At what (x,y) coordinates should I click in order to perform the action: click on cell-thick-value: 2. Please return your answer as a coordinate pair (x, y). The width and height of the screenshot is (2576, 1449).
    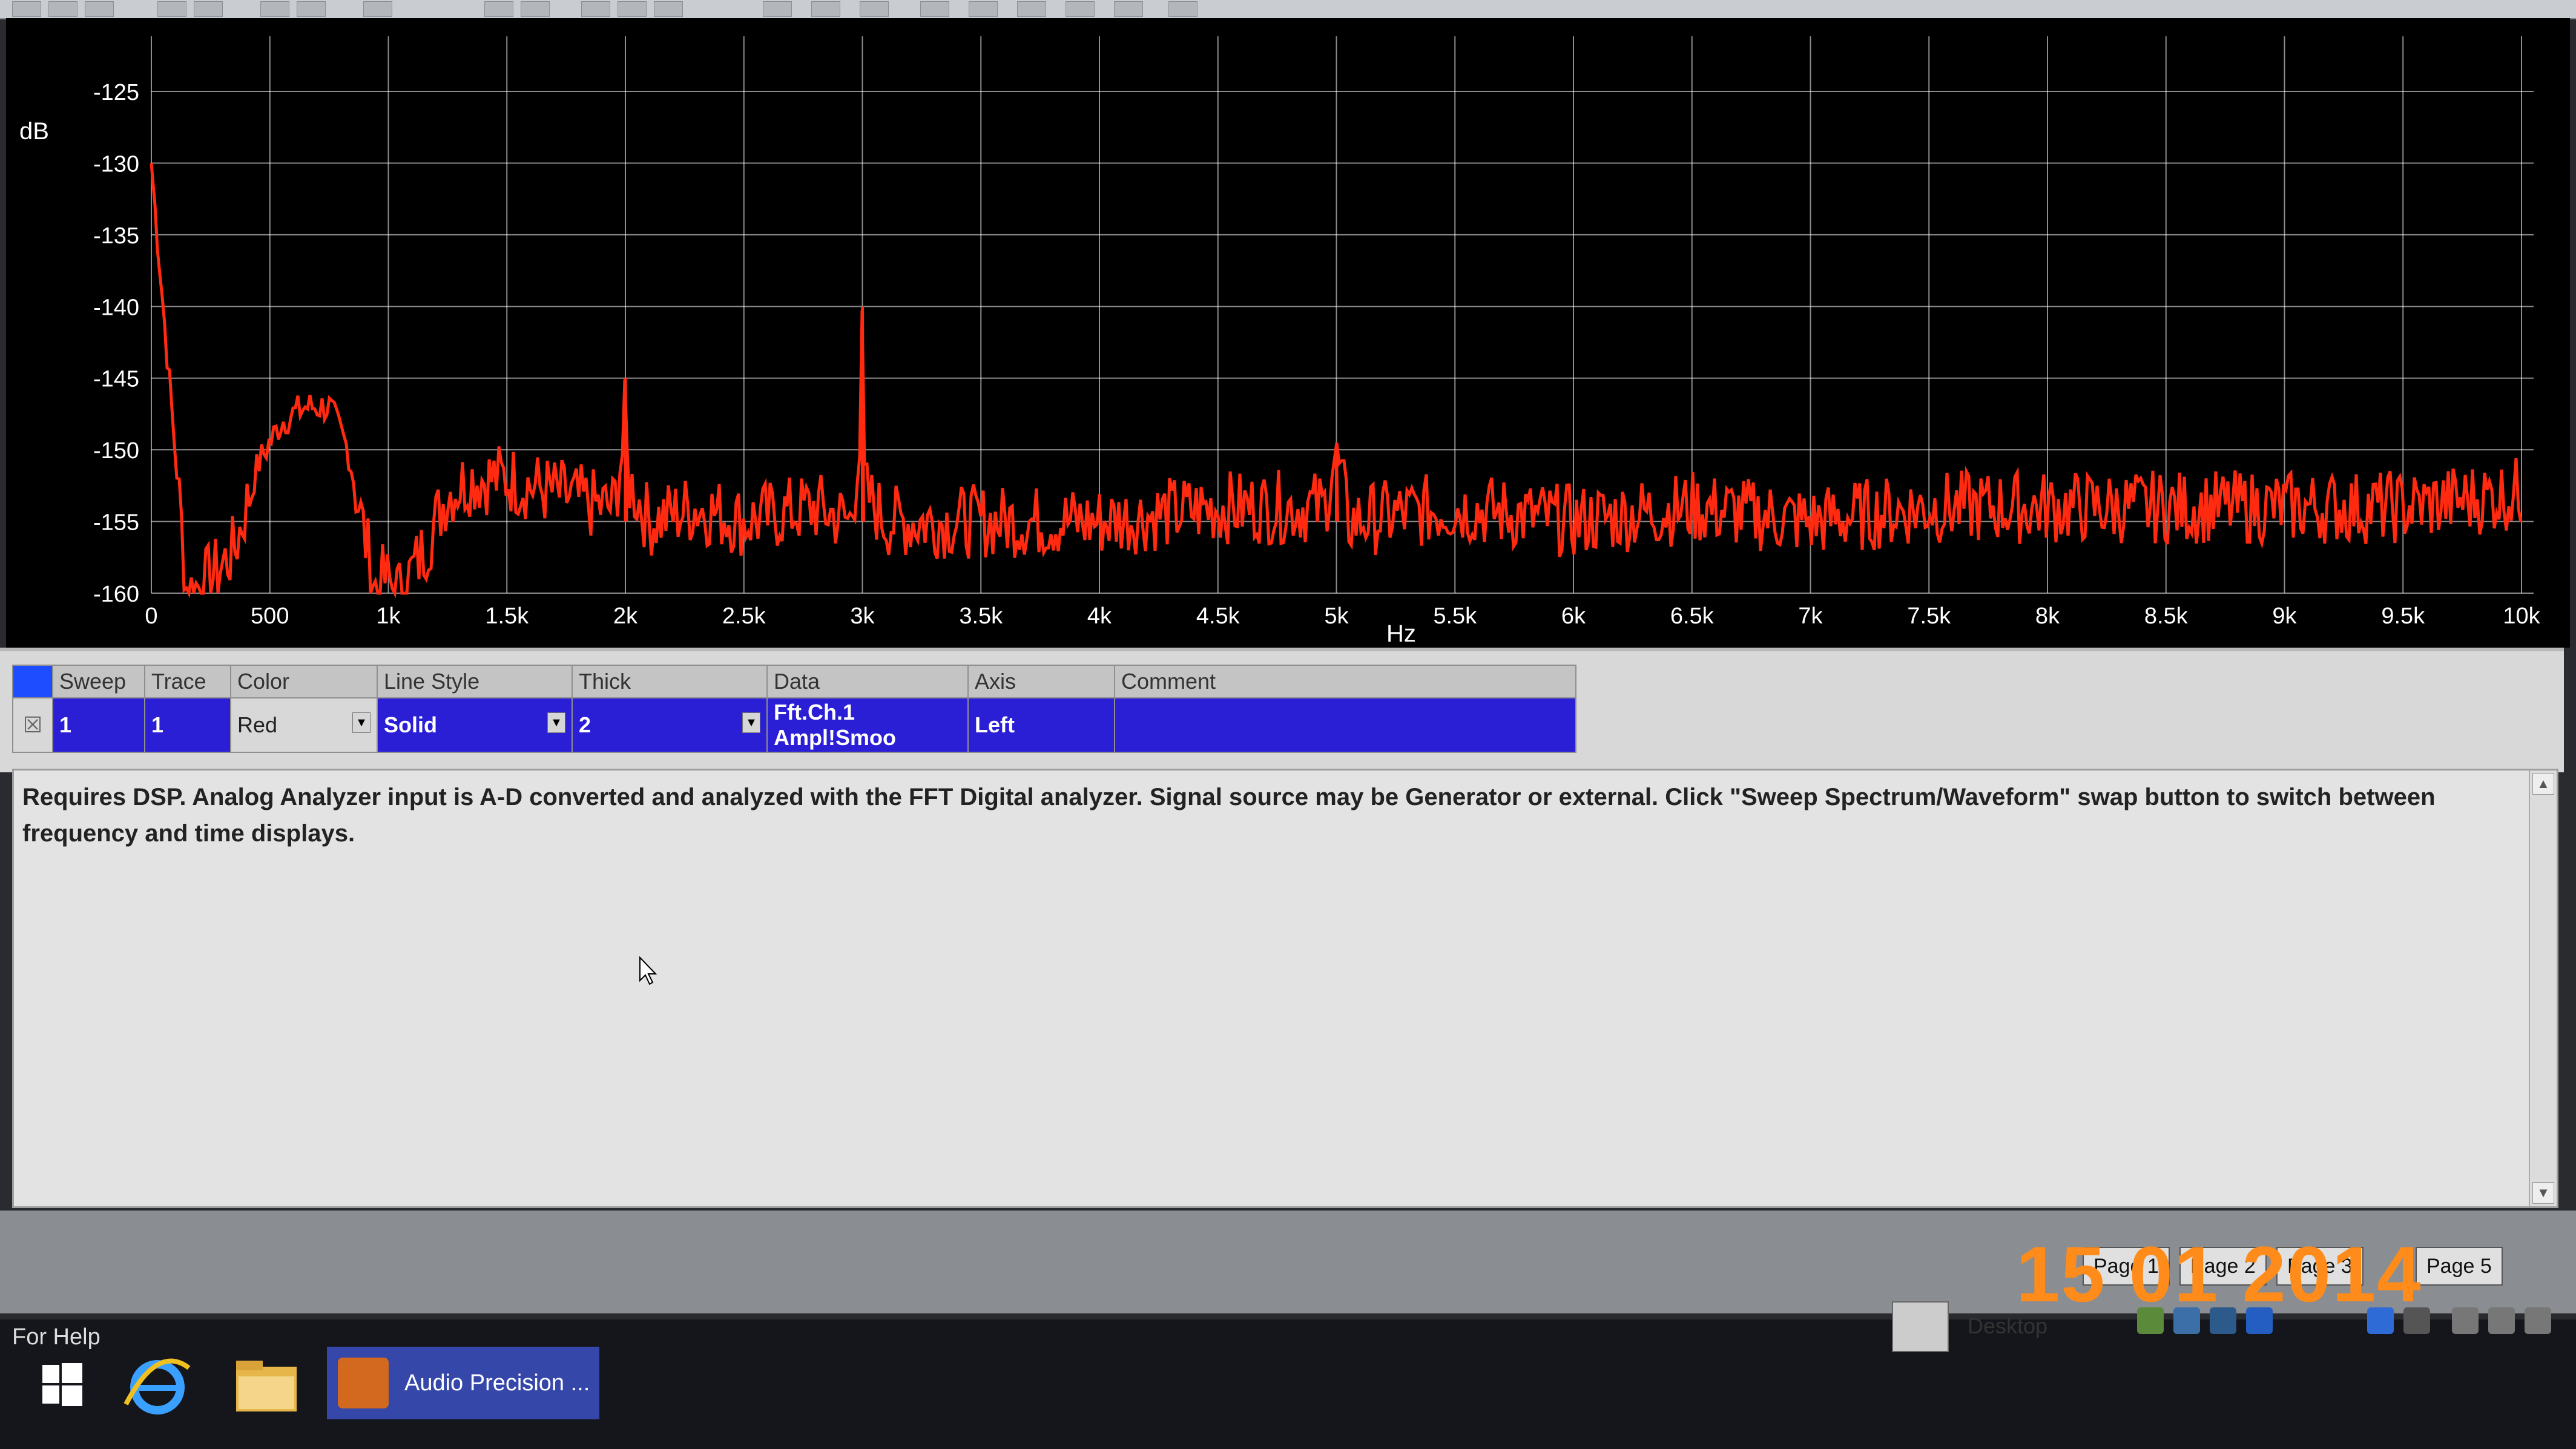
    Looking at the image, I should click on (585, 724).